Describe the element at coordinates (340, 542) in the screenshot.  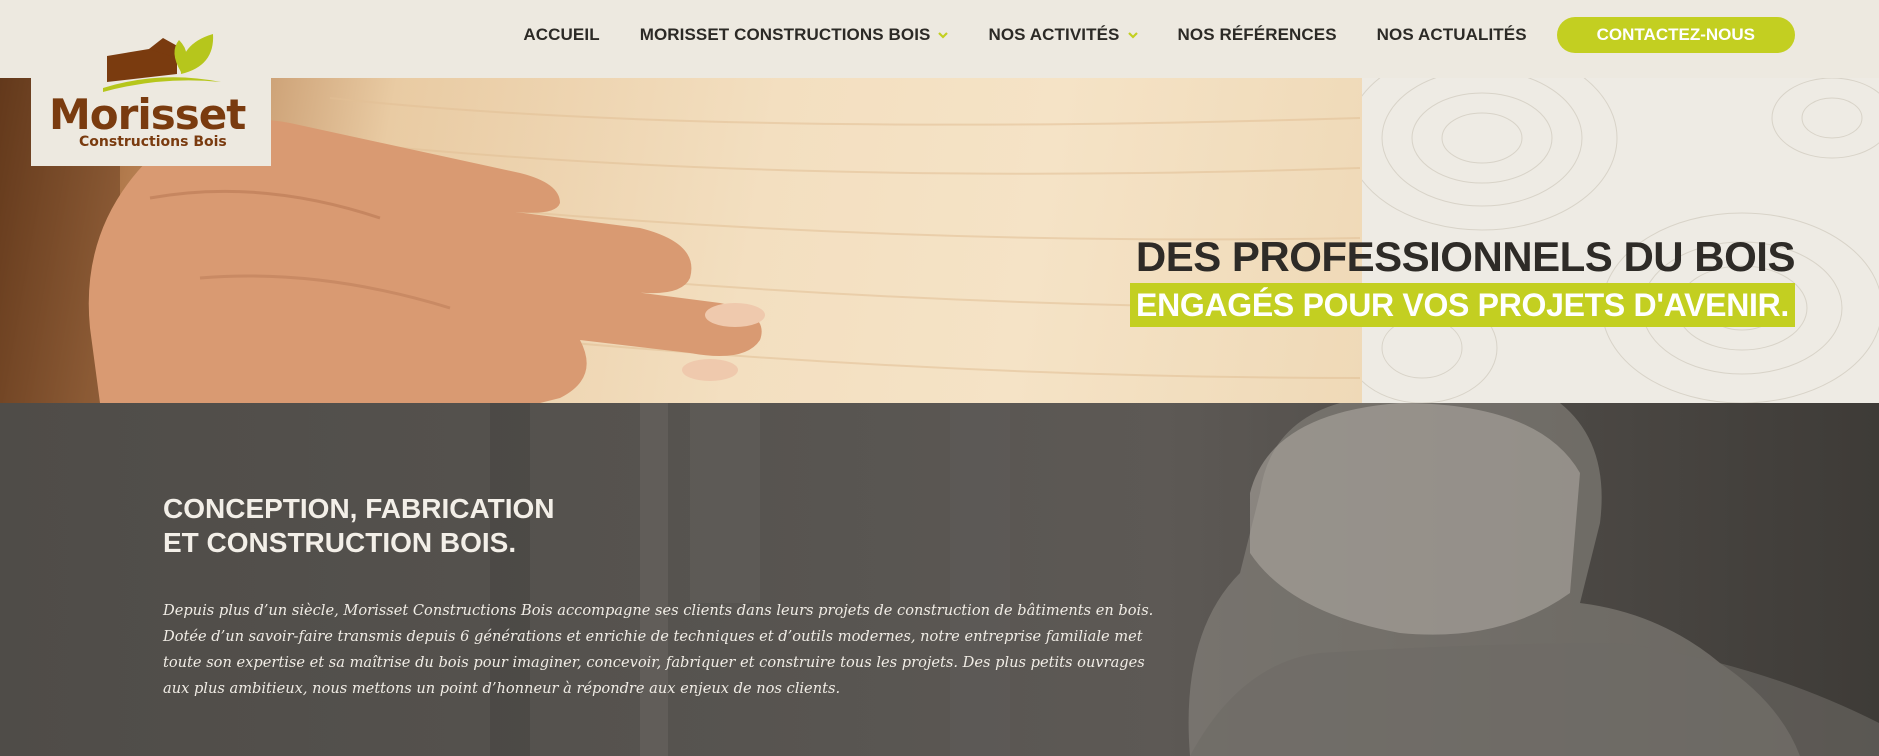
I see `intro-title-line: ET CONSTRUCTION BOIS.` at that location.